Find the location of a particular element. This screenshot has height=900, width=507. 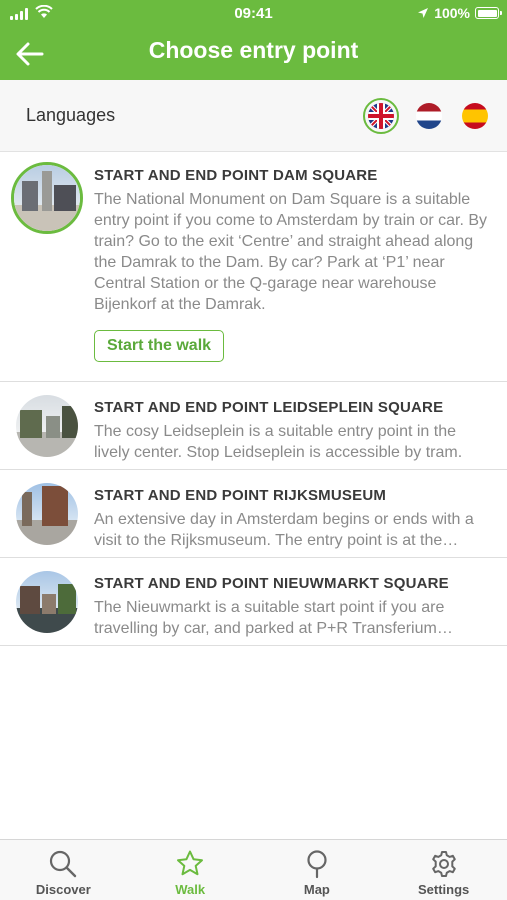

status-right: 100% is located at coordinates (459, 13).